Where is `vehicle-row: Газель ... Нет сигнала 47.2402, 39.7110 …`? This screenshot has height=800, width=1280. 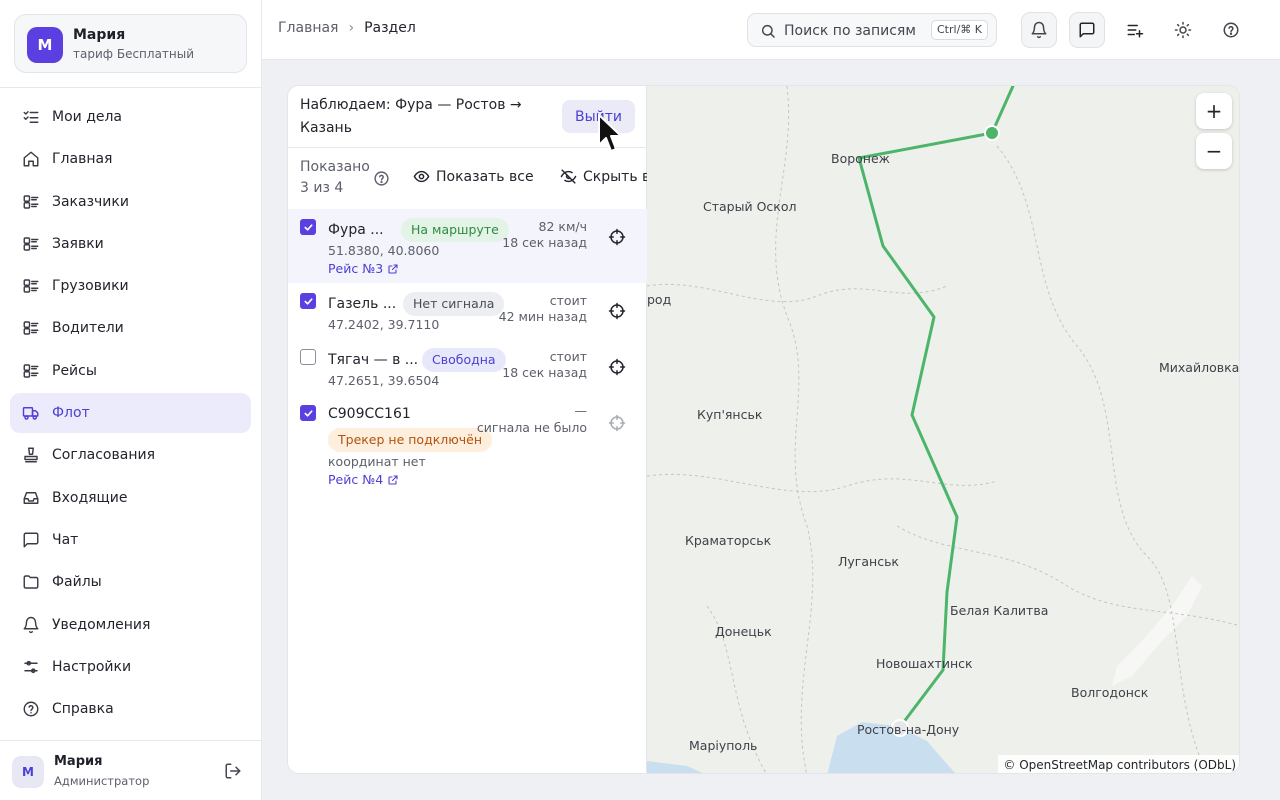
vehicle-row: Газель ... Нет сигнала 47.2402, 39.7110 … is located at coordinates (467, 311).